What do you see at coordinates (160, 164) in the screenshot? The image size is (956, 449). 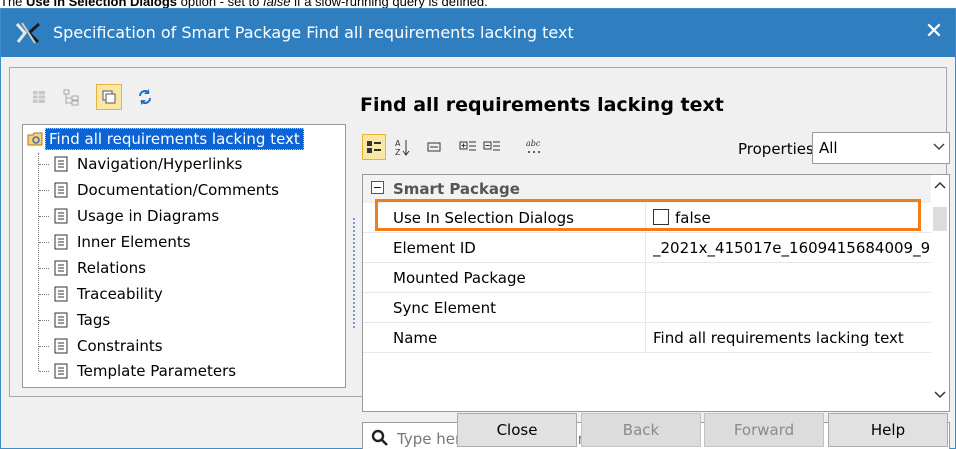 I see `tree-item-label: Navigation/Hyperlinks` at bounding box center [160, 164].